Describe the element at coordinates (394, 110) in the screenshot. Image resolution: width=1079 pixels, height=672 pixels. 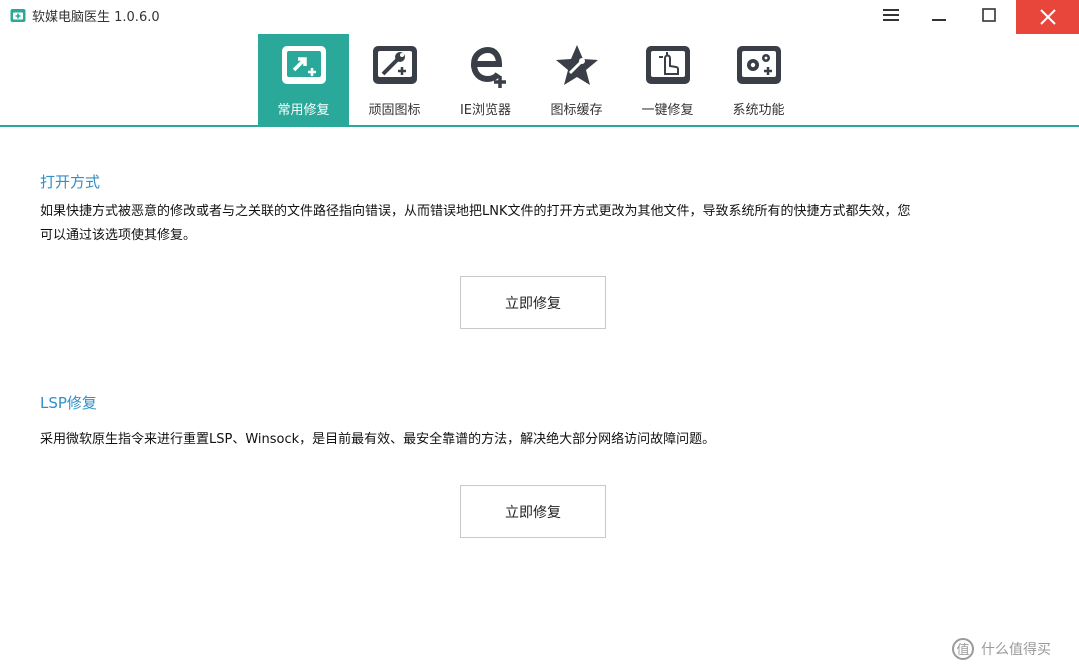
I see `tab-label: 顽固图标` at that location.